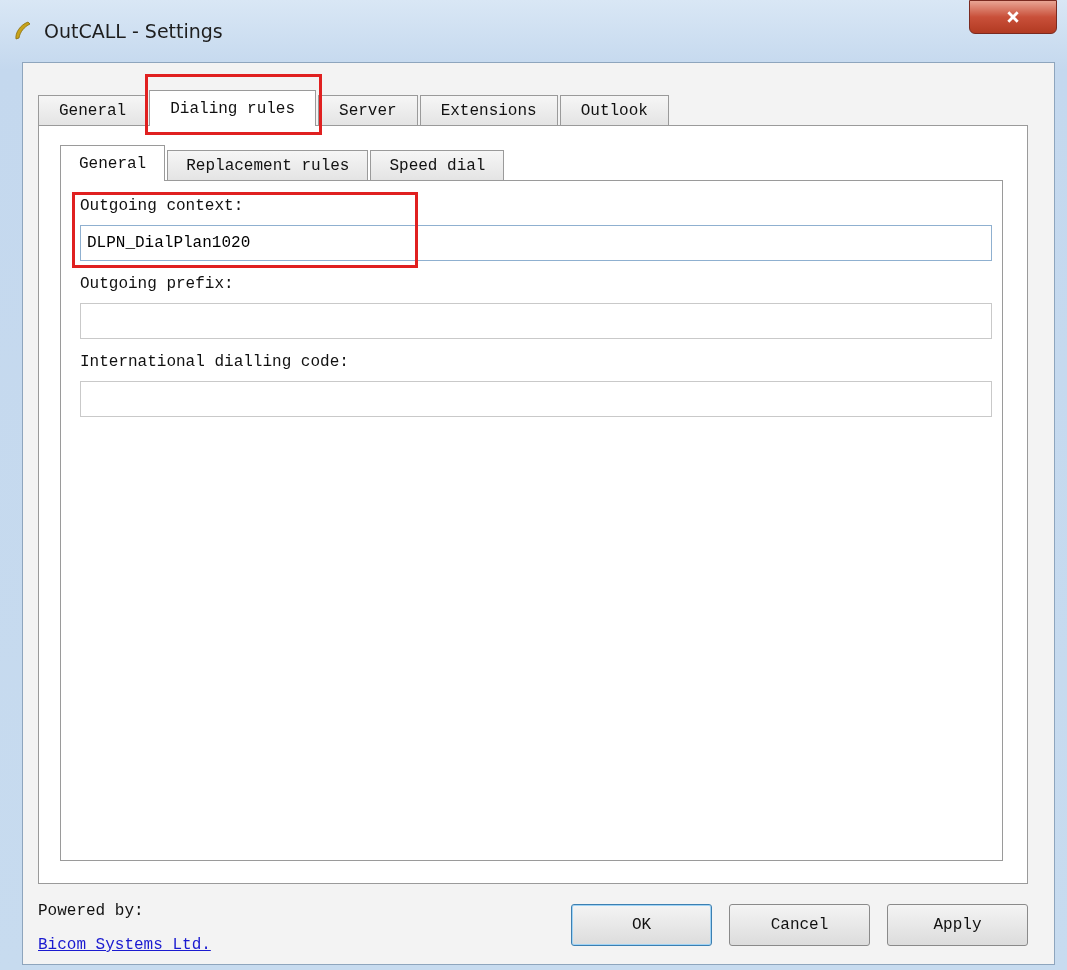 This screenshot has height=970, width=1067. I want to click on field-label: Outgoing prefix:, so click(157, 284).